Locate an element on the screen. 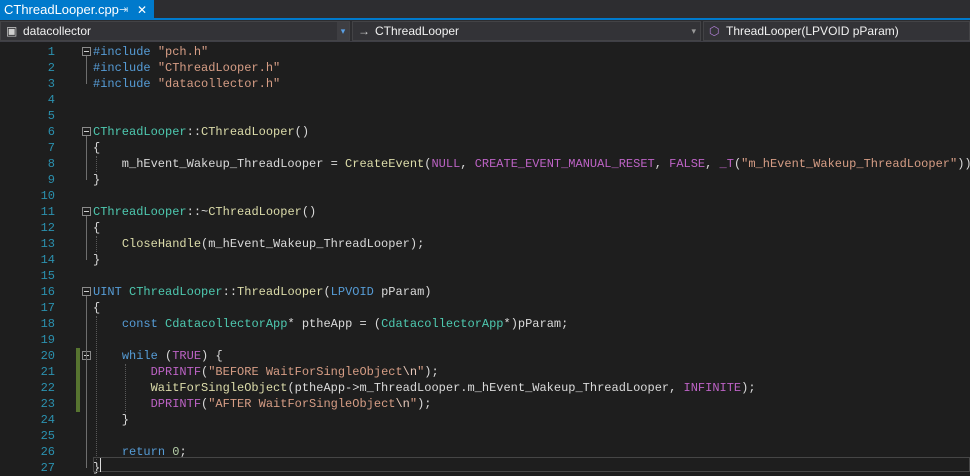 This screenshot has height=476, width=970. code-token: CreateEvent is located at coordinates (385, 164).